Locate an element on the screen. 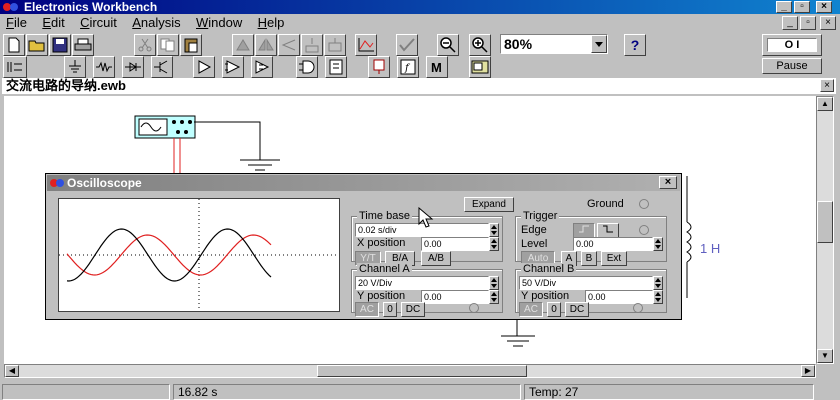  zoom-select: 80% is located at coordinates (554, 44).